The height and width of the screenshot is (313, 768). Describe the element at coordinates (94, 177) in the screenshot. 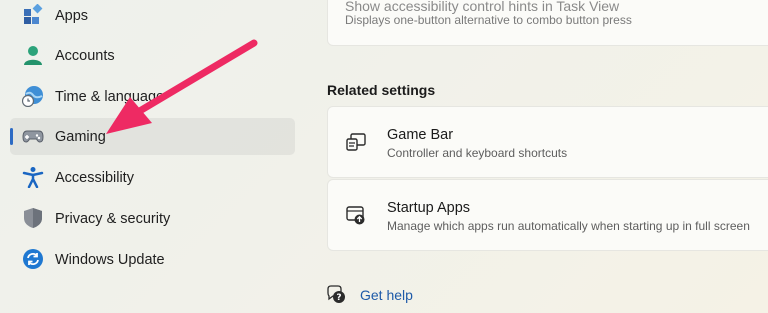

I see `sidebar-item-label: Accessibility` at that location.